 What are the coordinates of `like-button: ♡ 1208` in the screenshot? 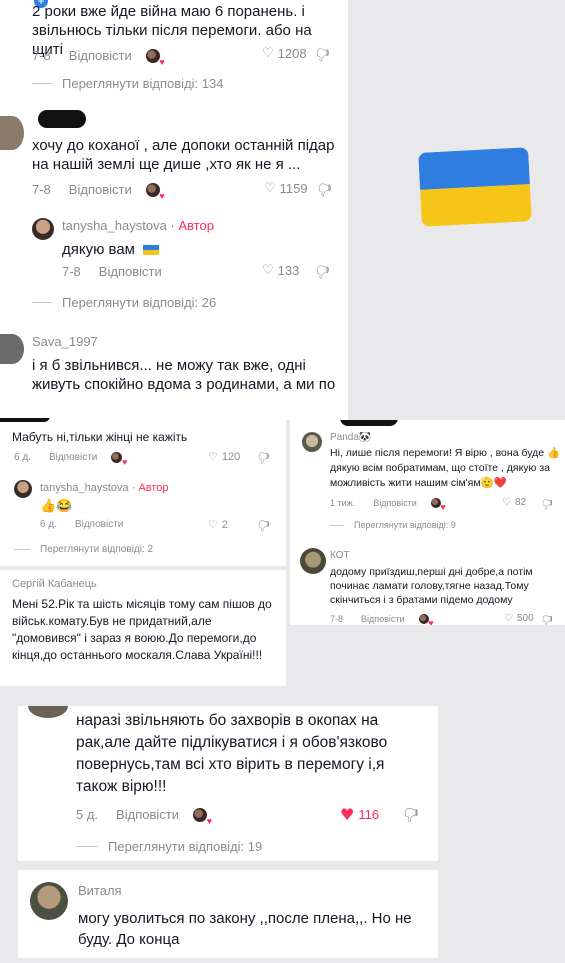 It's located at (284, 53).